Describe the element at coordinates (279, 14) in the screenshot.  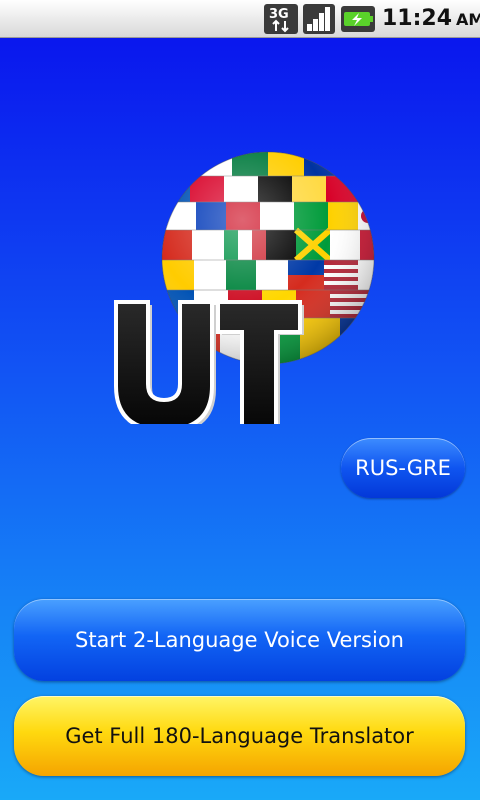
I see `svg-text: 3G` at that location.